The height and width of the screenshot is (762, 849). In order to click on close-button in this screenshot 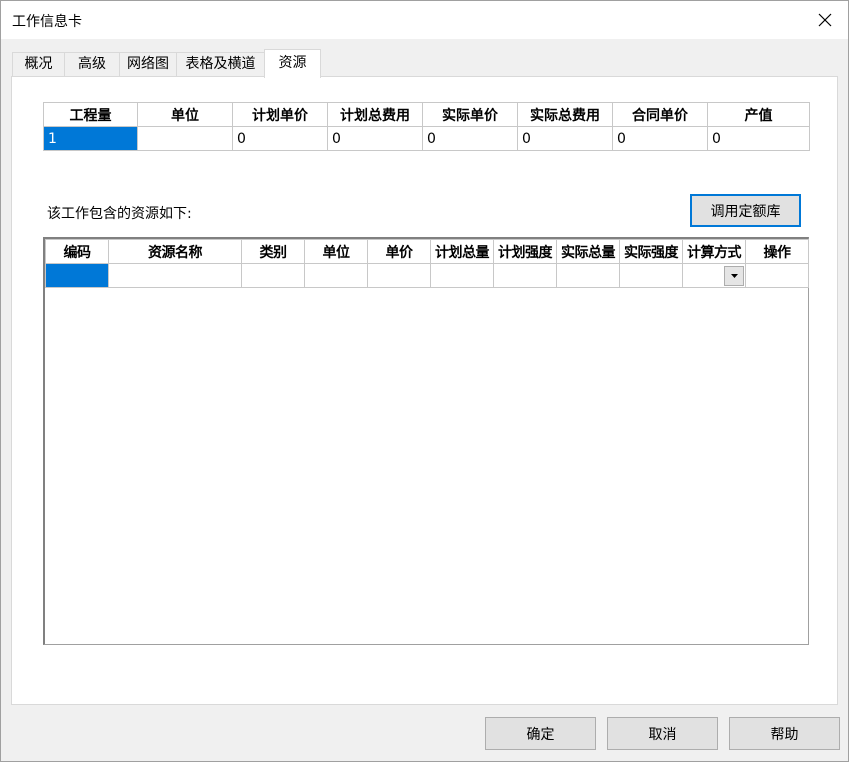, I will do `click(825, 20)`.